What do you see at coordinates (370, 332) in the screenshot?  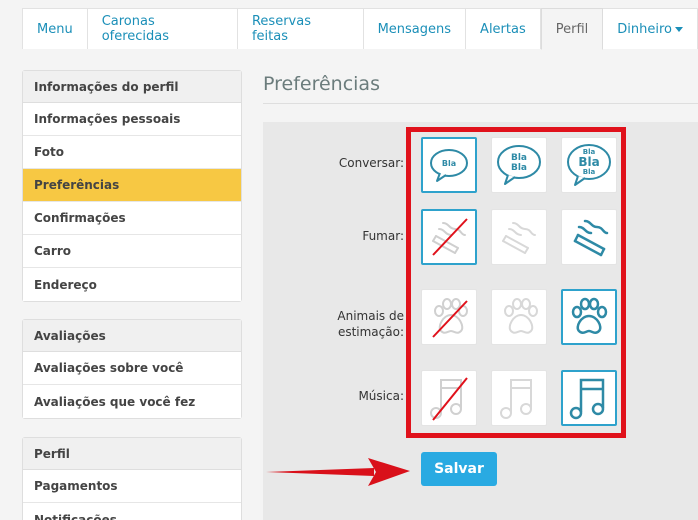 I see `pref-label-line: estimação:` at bounding box center [370, 332].